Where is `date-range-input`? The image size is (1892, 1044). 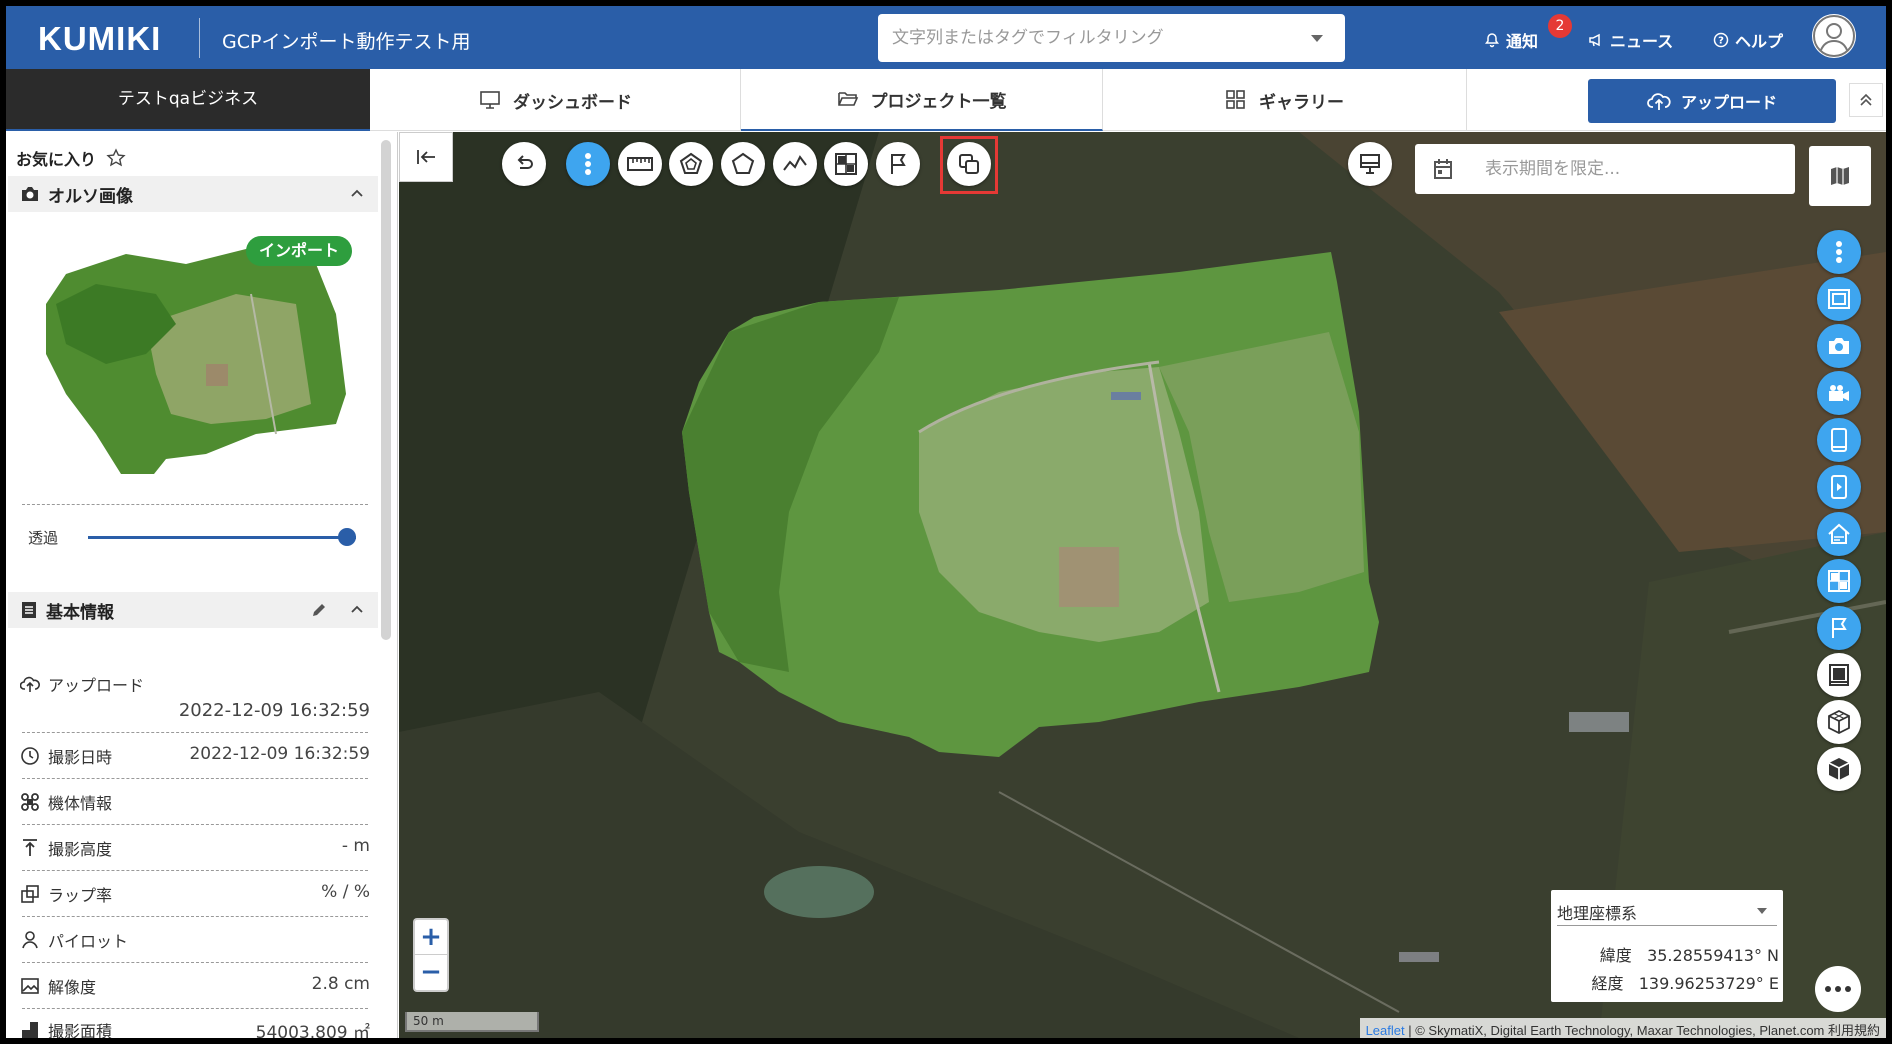
date-range-input is located at coordinates (1625, 169).